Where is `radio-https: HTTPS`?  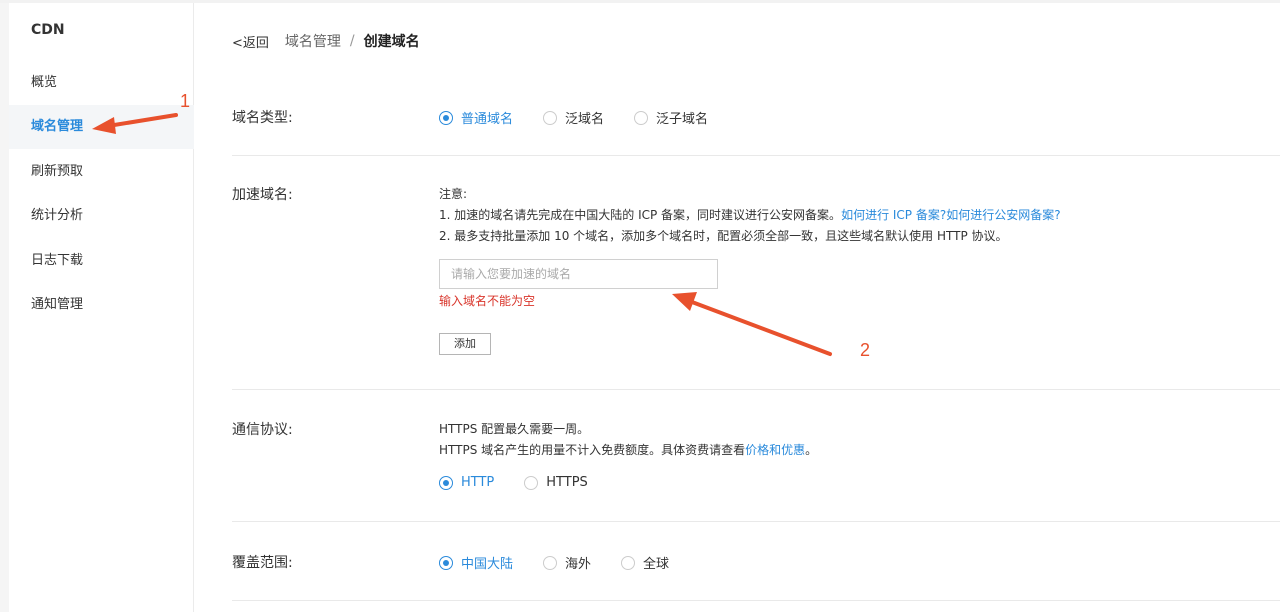
radio-https: HTTPS is located at coordinates (556, 482).